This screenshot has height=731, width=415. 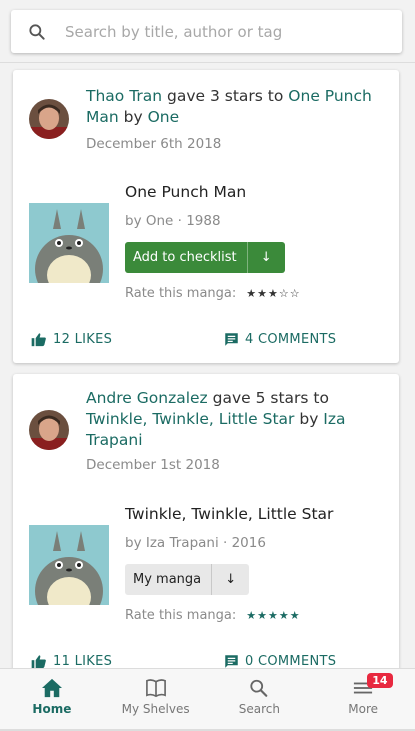 I want to click on nav-item-more: 14 More, so click(x=363, y=700).